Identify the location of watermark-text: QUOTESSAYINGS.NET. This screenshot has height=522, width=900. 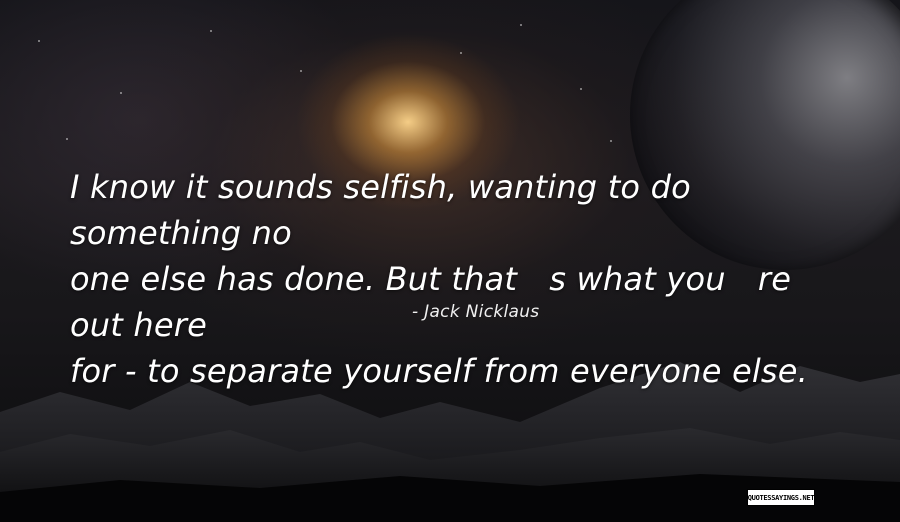
(781, 497).